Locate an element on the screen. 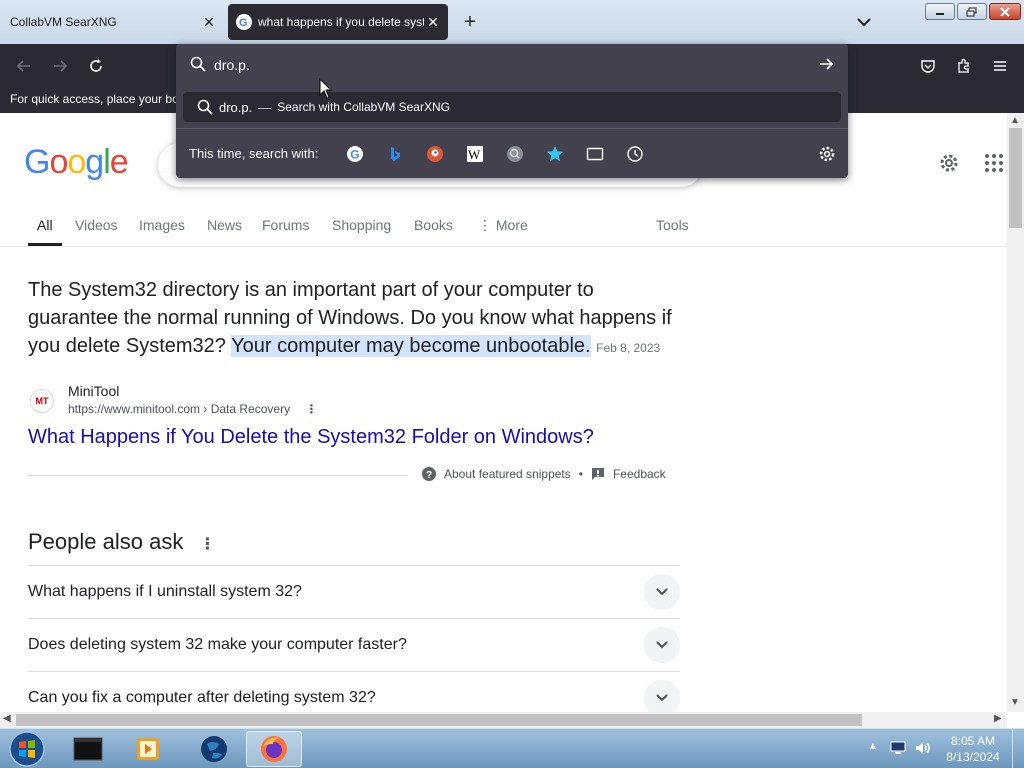 The height and width of the screenshot is (768, 1024). network-icon is located at coordinates (898, 750).